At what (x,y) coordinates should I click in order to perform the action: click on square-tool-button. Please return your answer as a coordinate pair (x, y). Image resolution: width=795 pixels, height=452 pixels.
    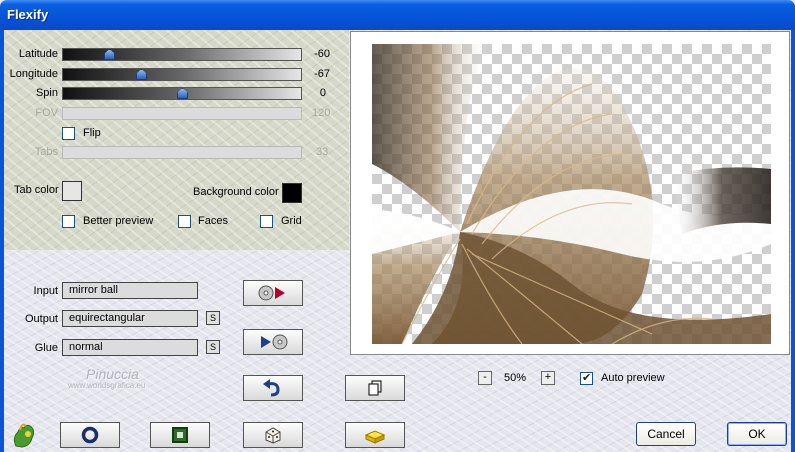
    Looking at the image, I should click on (180, 435).